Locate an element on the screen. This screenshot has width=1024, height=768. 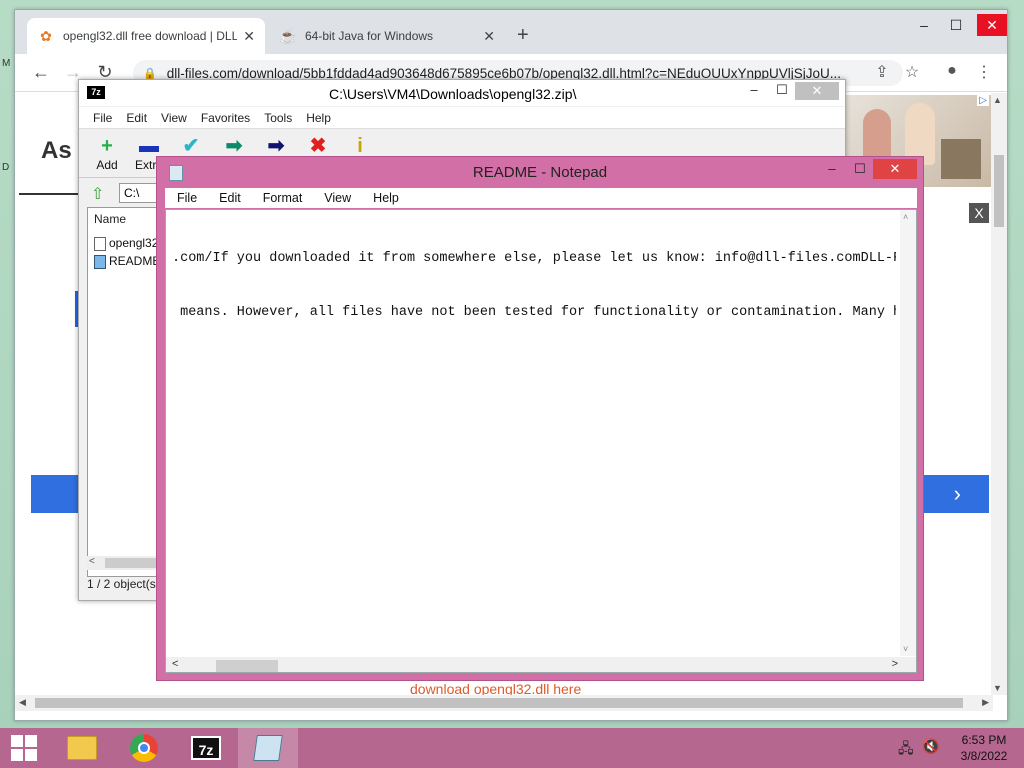
windows-logo-icon is located at coordinates (24, 748).